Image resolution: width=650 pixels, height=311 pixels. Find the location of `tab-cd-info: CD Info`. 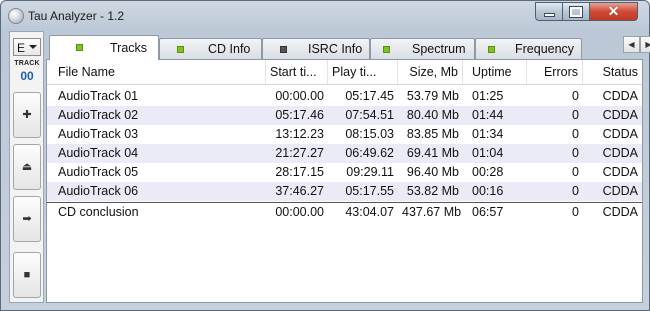

tab-cd-info: CD Info is located at coordinates (210, 48).